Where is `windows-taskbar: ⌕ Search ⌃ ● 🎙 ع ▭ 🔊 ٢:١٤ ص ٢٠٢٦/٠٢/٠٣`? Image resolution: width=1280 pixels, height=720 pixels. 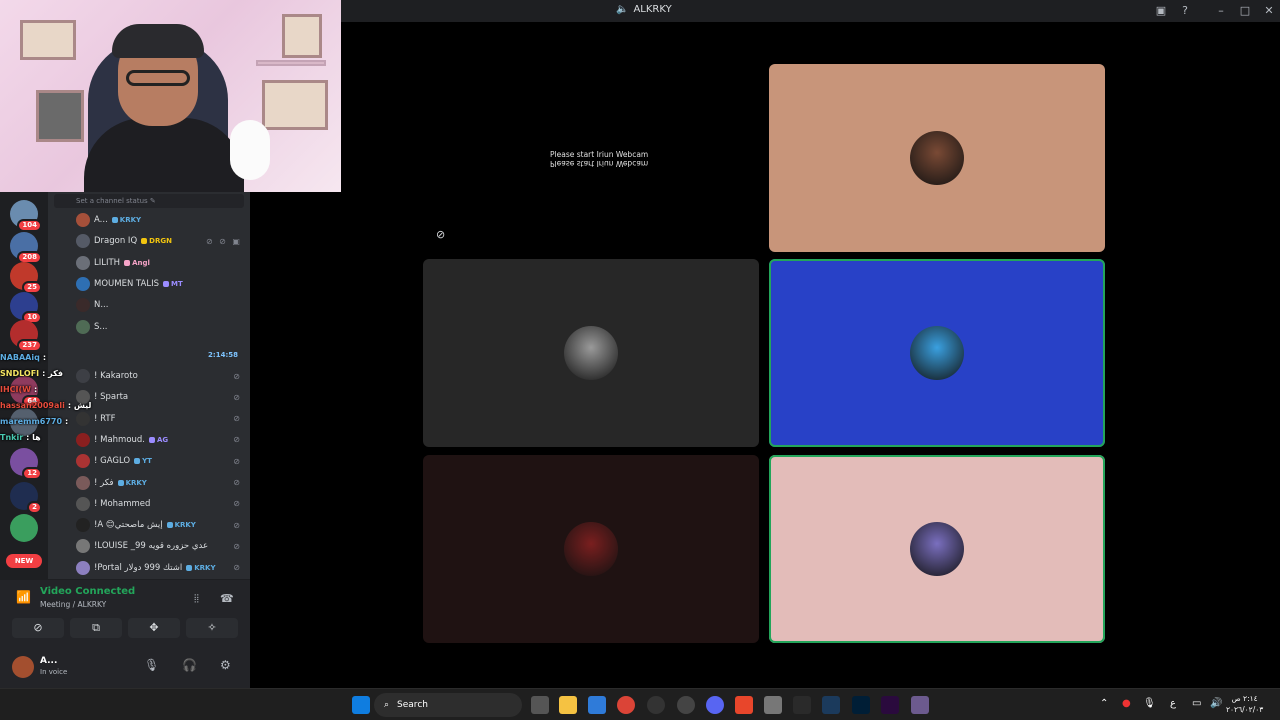
windows-taskbar: ⌕ Search ⌃ ● 🎙 ع ▭ 🔊 ٢:١٤ ص ٢٠٢٦/٠٢/٠٣ is located at coordinates (640, 704).